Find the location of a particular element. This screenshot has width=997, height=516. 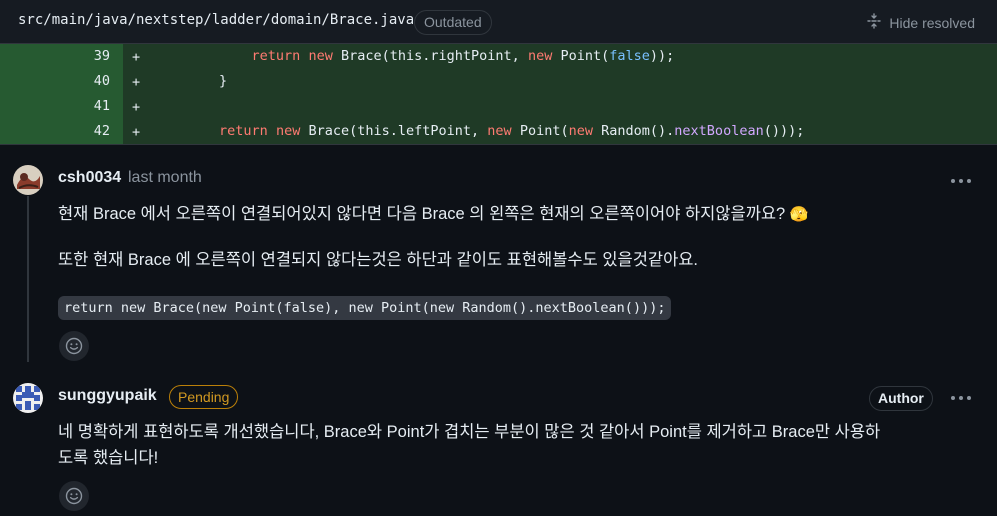

line-number: 41 is located at coordinates (61, 106).